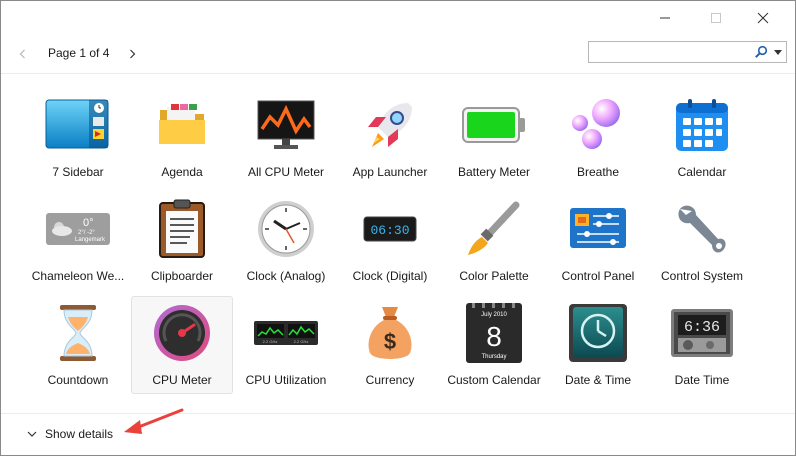 The width and height of the screenshot is (796, 456). What do you see at coordinates (286, 380) in the screenshot?
I see `gadget-label: CPU Utilization` at bounding box center [286, 380].